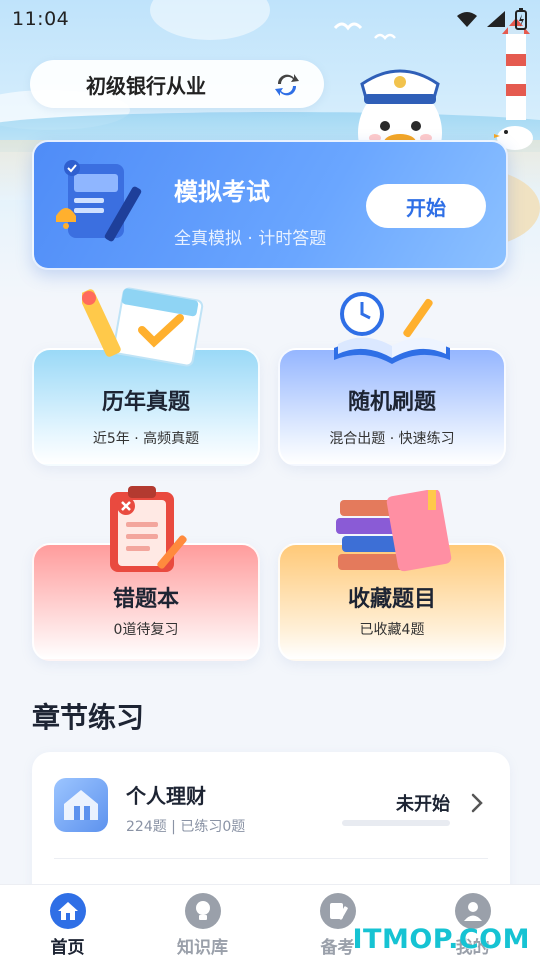 This screenshot has height=960, width=540. I want to click on notebook-pen-icon, so click(337, 911).